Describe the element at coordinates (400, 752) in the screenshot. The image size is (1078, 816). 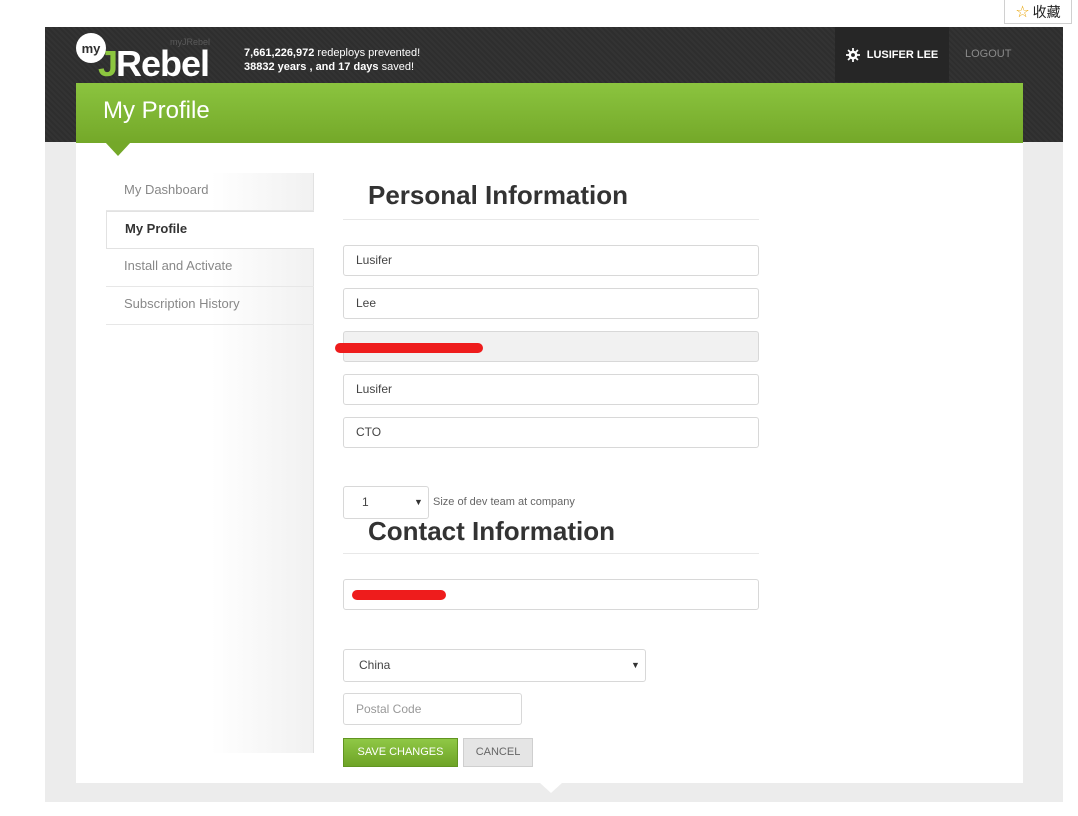
I see `save-changes-button: SAVE CHANGES` at that location.